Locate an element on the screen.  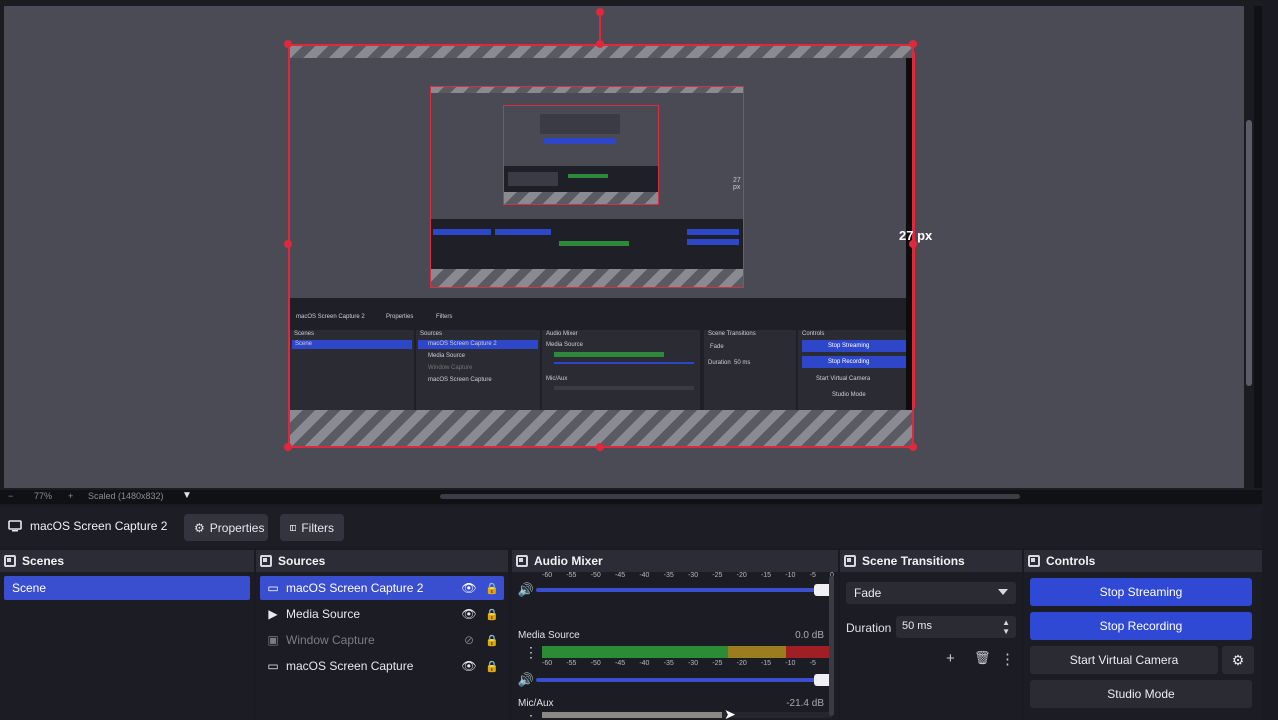
scenes-dock: Scenes Scene is located at coordinates (127, 635).